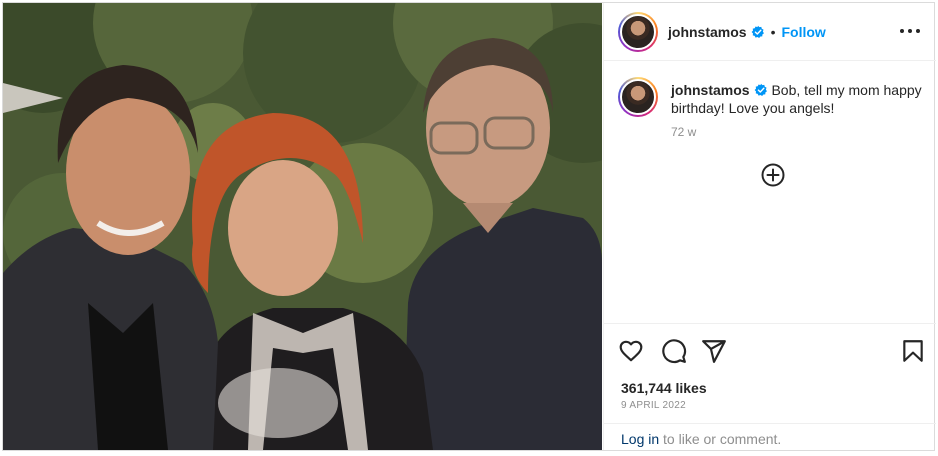 This screenshot has height=456, width=938. I want to click on verified-badge-icon, so click(757, 31).